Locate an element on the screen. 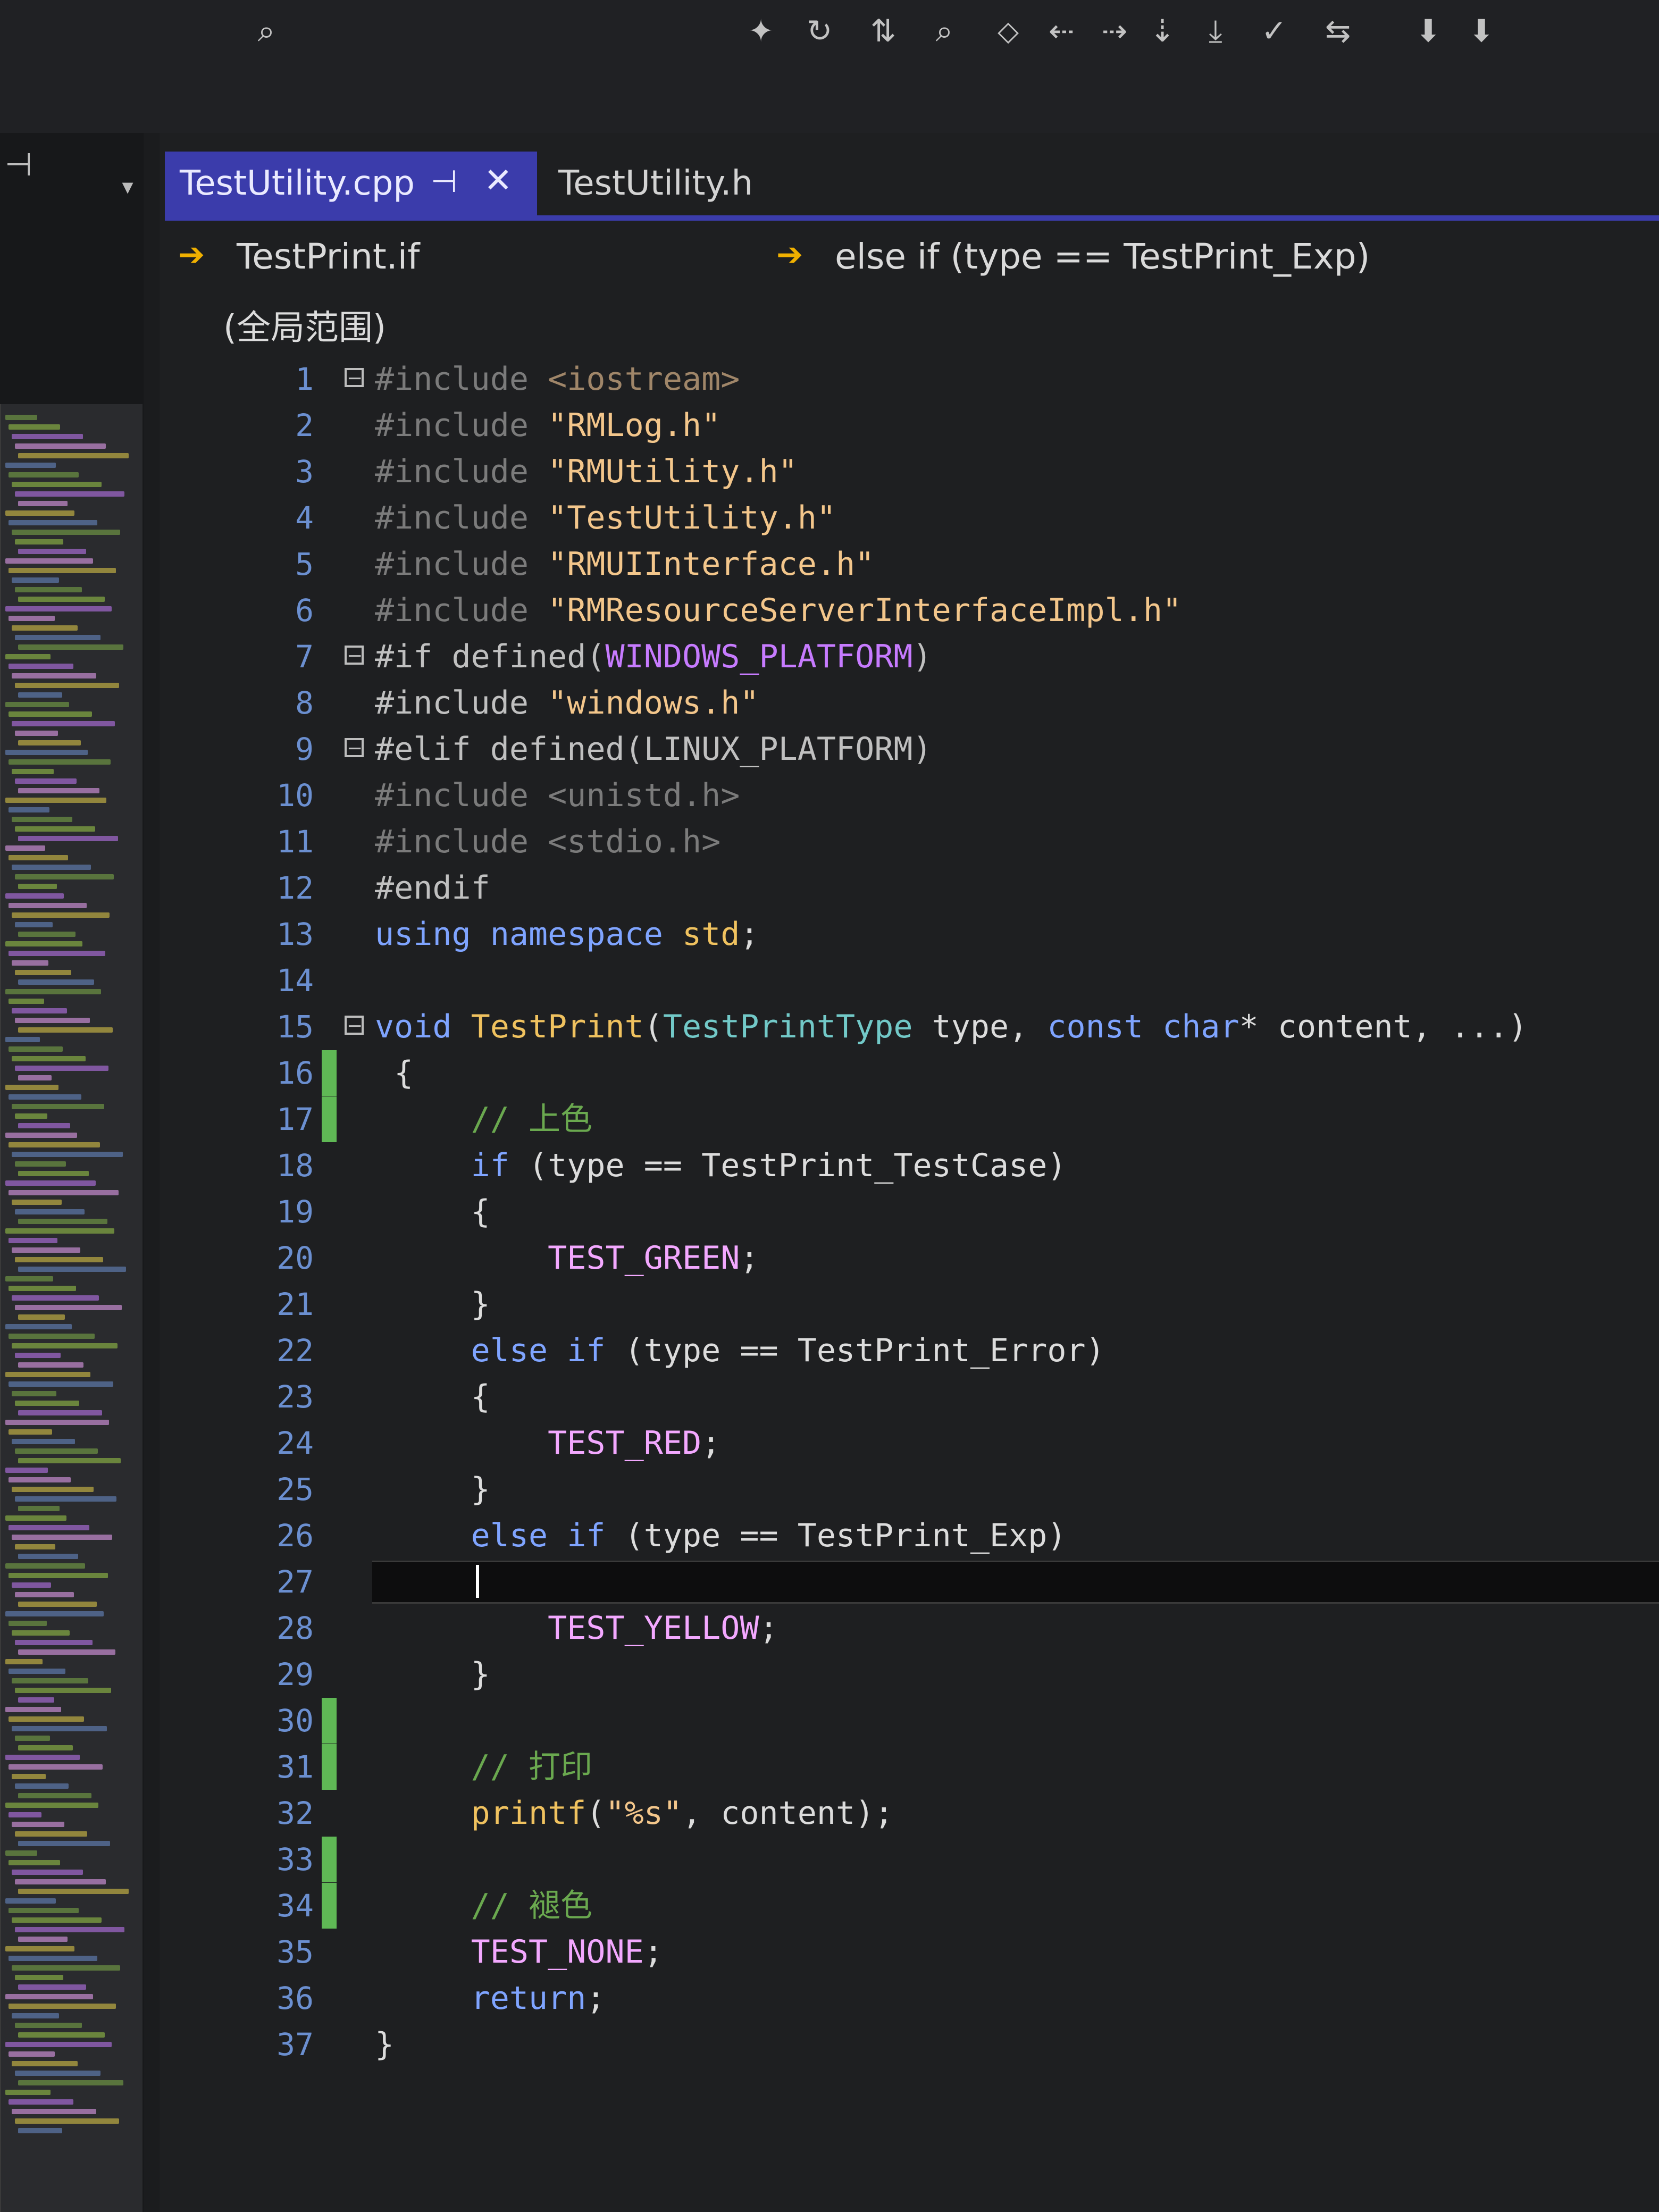  code-text: else if (type == TestPrint_Exp) is located at coordinates (769, 1535).